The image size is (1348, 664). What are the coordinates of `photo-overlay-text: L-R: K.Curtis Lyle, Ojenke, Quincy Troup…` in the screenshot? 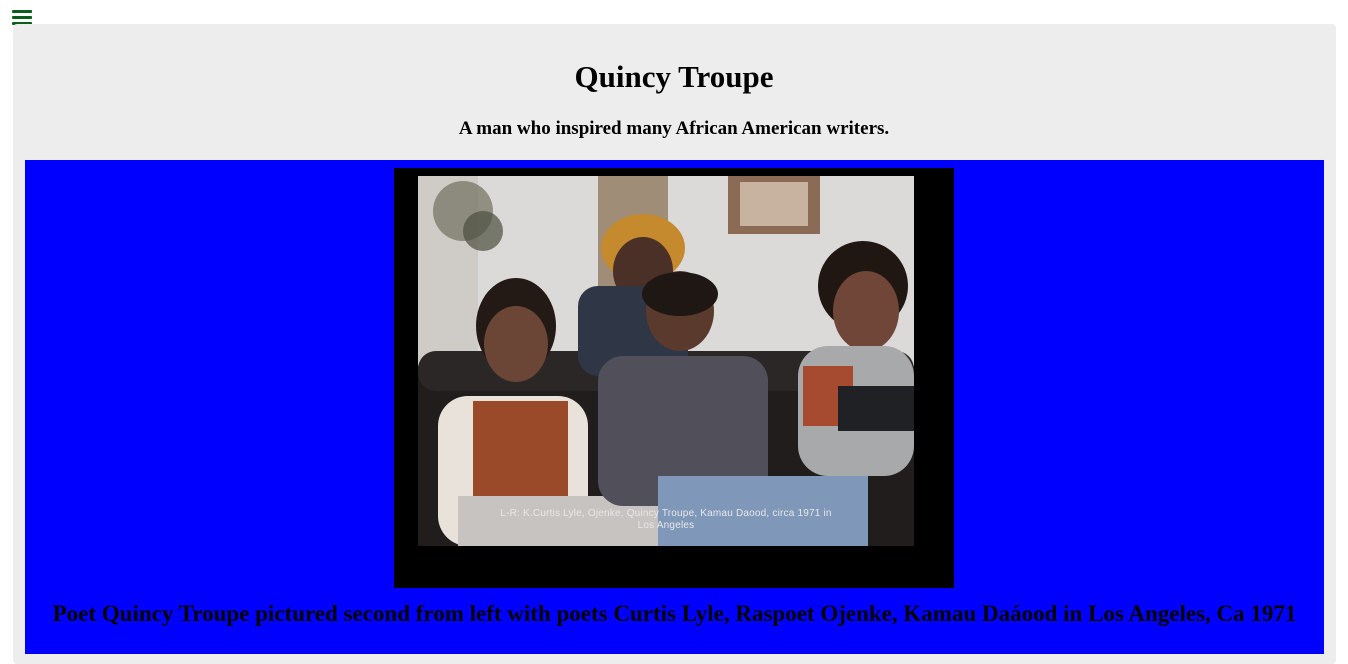 It's located at (666, 519).